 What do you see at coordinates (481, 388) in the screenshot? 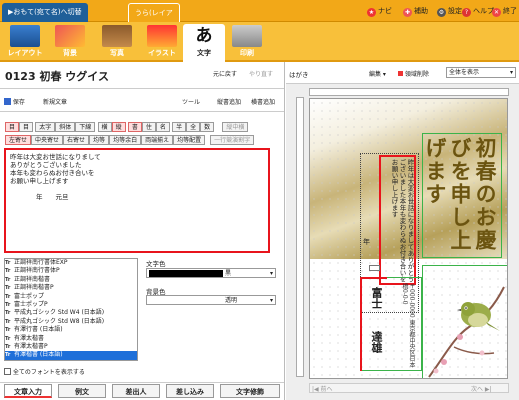
I see `next-button: 次へ ▶|` at bounding box center [481, 388].